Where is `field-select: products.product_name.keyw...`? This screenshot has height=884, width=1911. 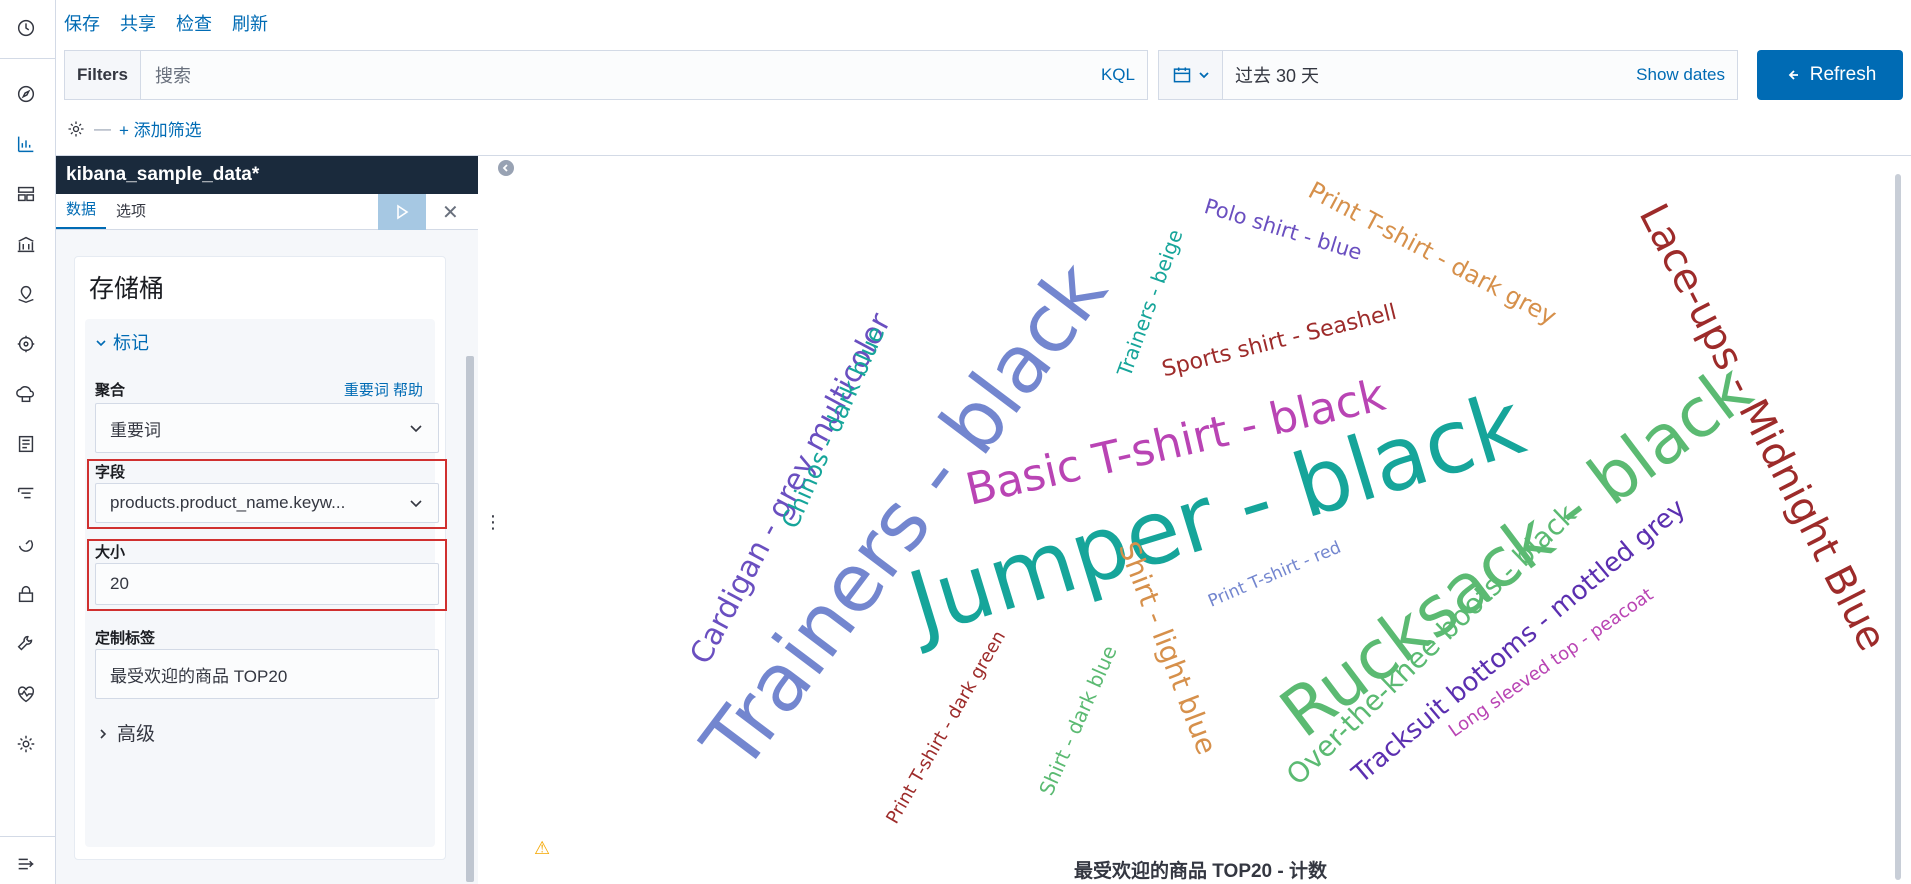 field-select: products.product_name.keyw... is located at coordinates (267, 503).